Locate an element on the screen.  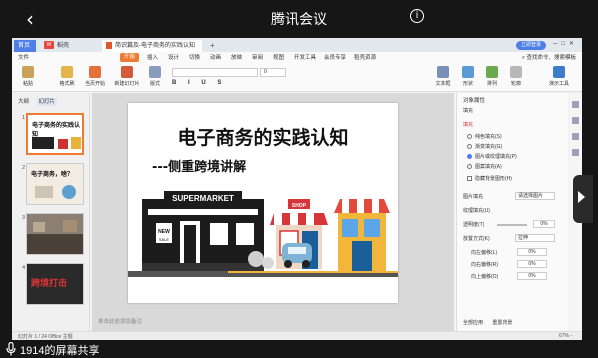
menu-design: 设计 is located at coordinates (173, 58).